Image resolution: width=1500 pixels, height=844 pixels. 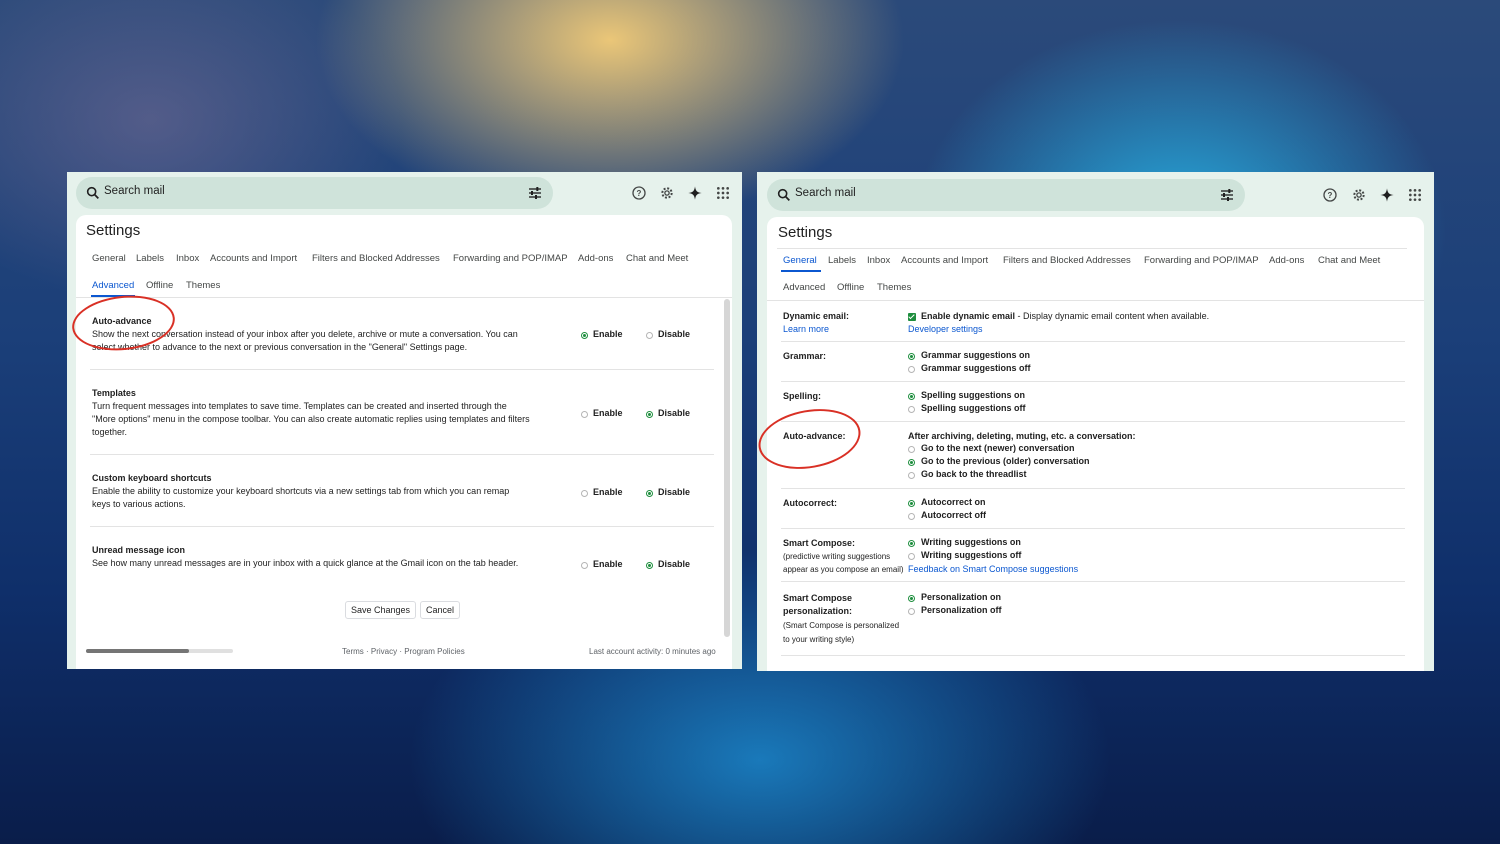 What do you see at coordinates (819, 639) in the screenshot?
I see `personalization-sub2: to your writing style)` at bounding box center [819, 639].